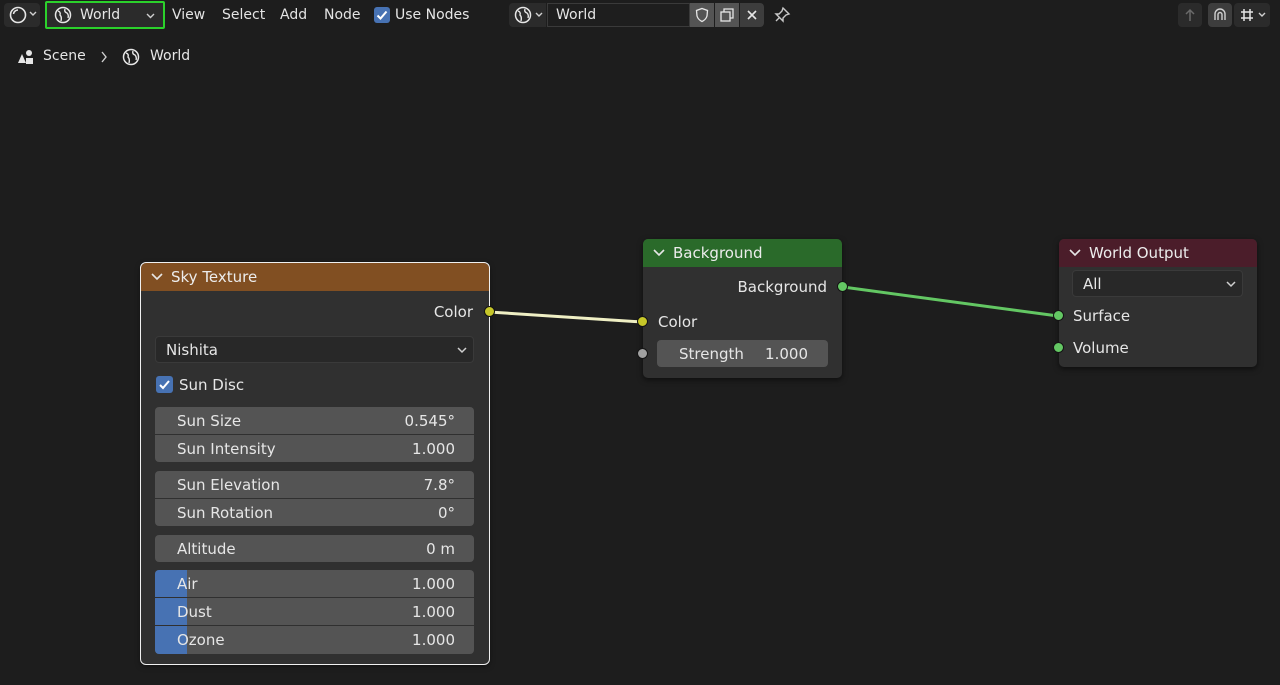 This screenshot has height=685, width=1280. Describe the element at coordinates (718, 253) in the screenshot. I see `background-title: Background` at that location.